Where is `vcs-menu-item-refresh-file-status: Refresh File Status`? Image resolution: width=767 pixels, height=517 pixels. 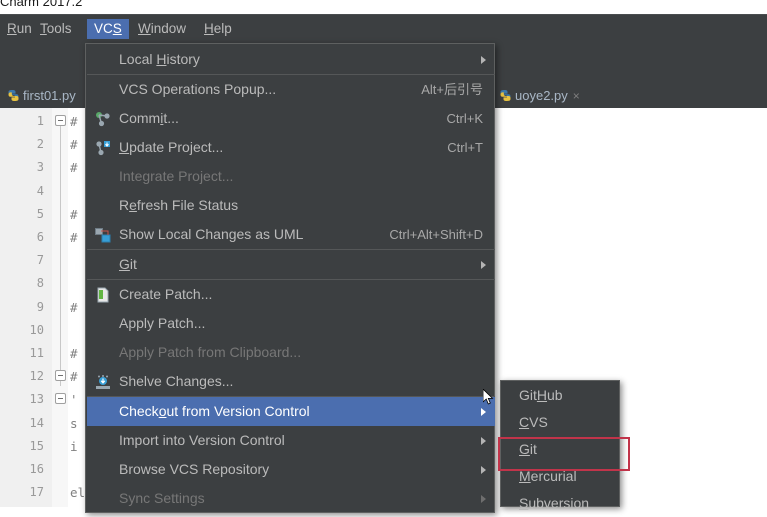 vcs-menu-item-refresh-file-status: Refresh File Status is located at coordinates (291, 205).